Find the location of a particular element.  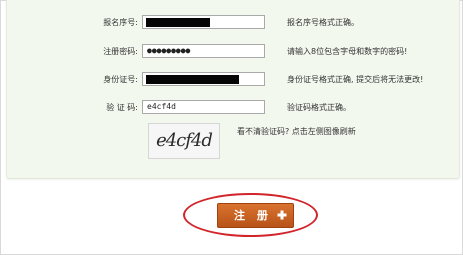

captcha-label: 验 证 码: is located at coordinates (122, 107).